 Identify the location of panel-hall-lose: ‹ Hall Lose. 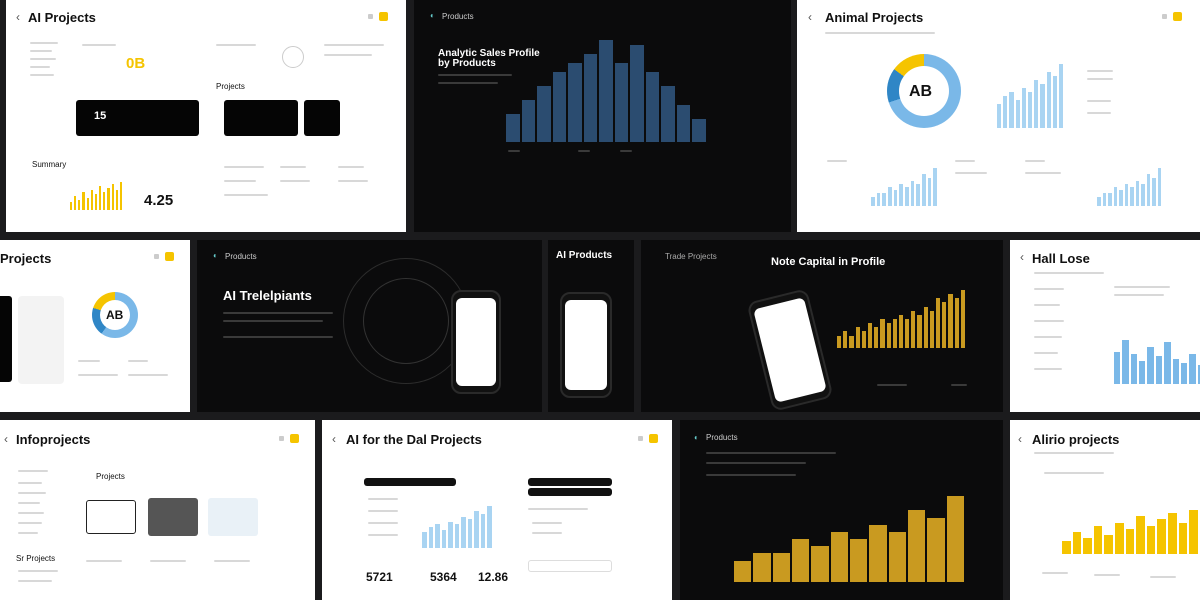
(1105, 326).